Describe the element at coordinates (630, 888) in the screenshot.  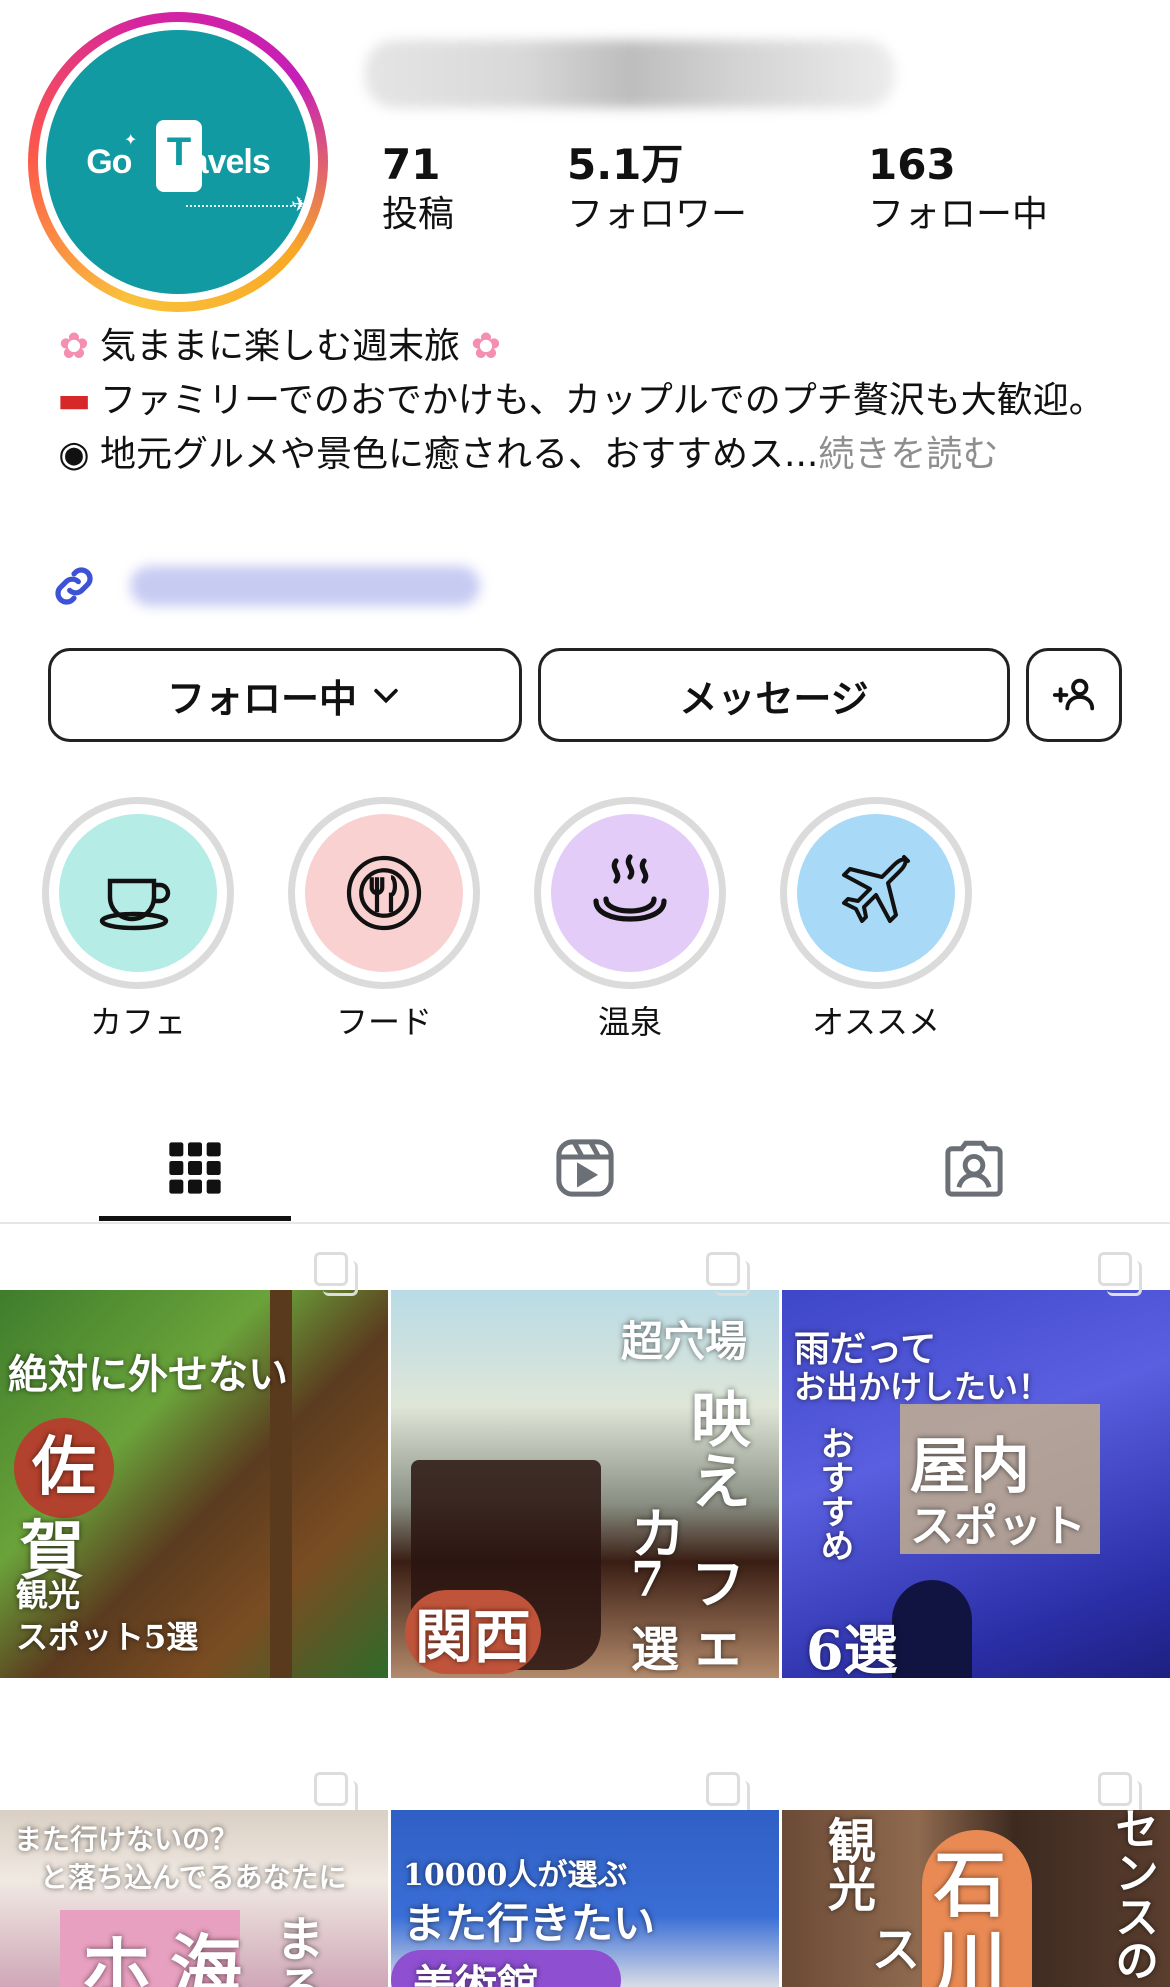
I see `hot-spring-icon` at that location.